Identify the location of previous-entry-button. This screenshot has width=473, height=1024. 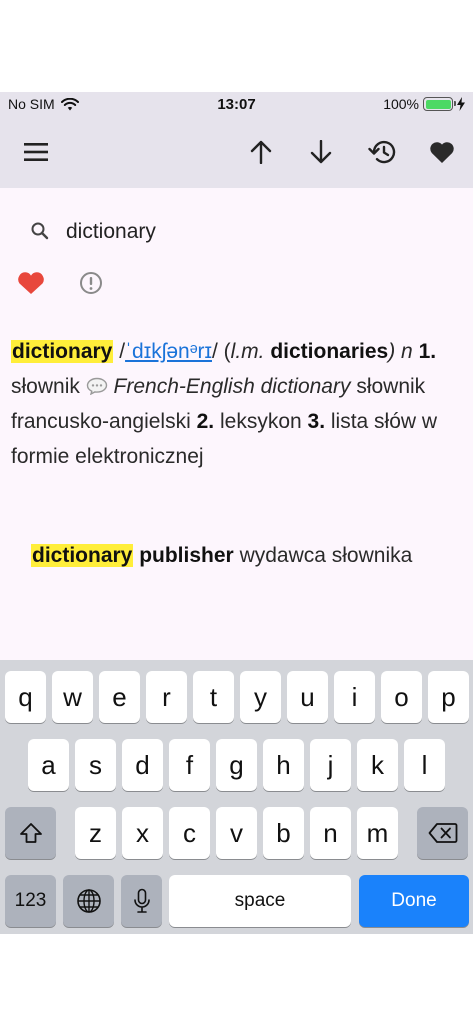
(261, 152).